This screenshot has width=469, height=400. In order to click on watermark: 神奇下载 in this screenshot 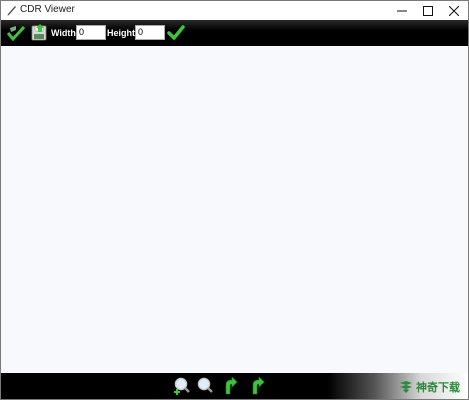, I will do `click(429, 387)`.